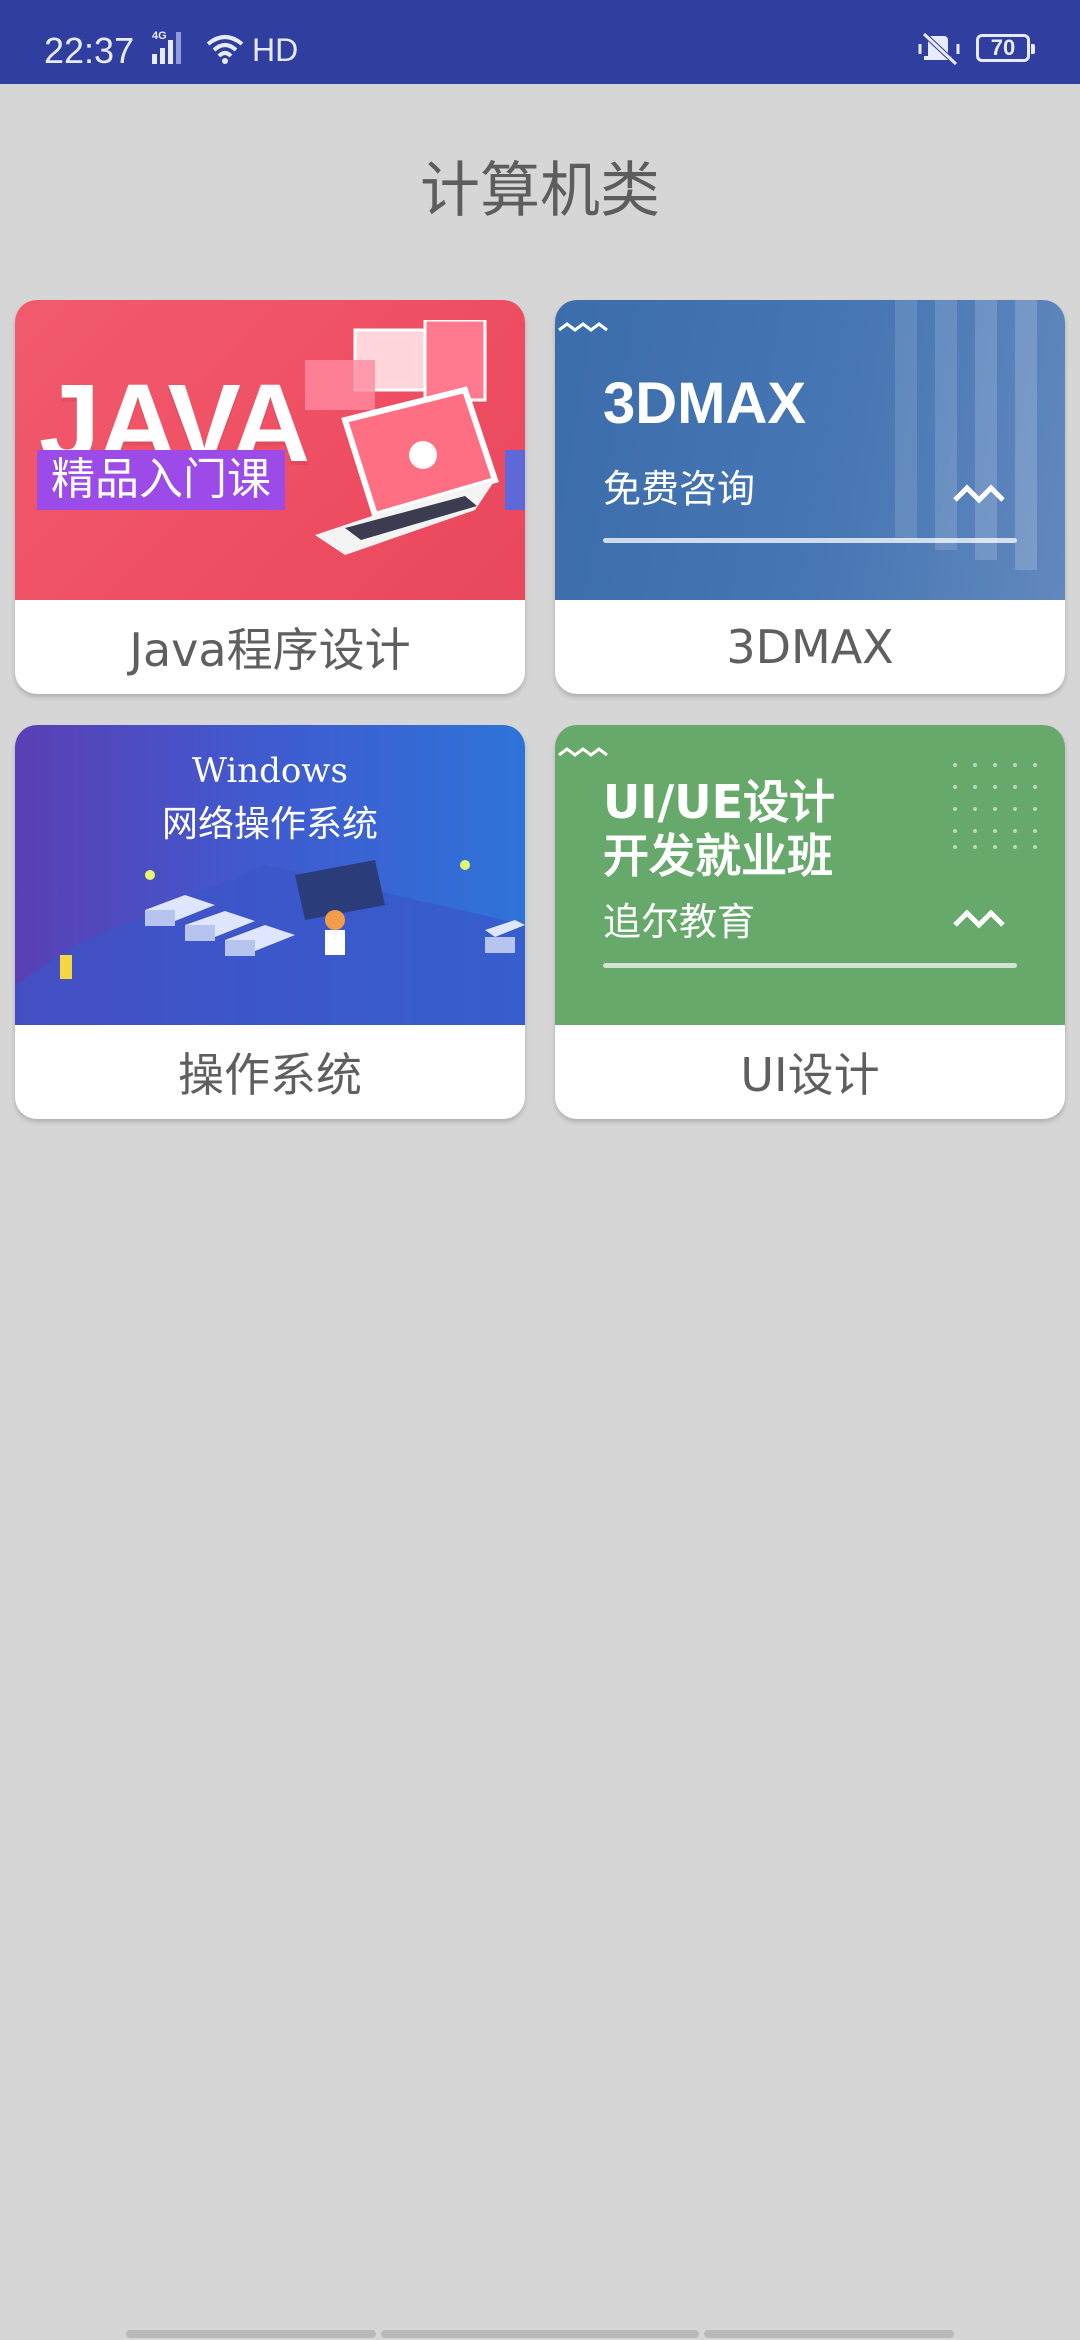 The height and width of the screenshot is (2340, 1080). I want to click on course-card-os: Windows 网络操作系统 操作系统, so click(270, 922).